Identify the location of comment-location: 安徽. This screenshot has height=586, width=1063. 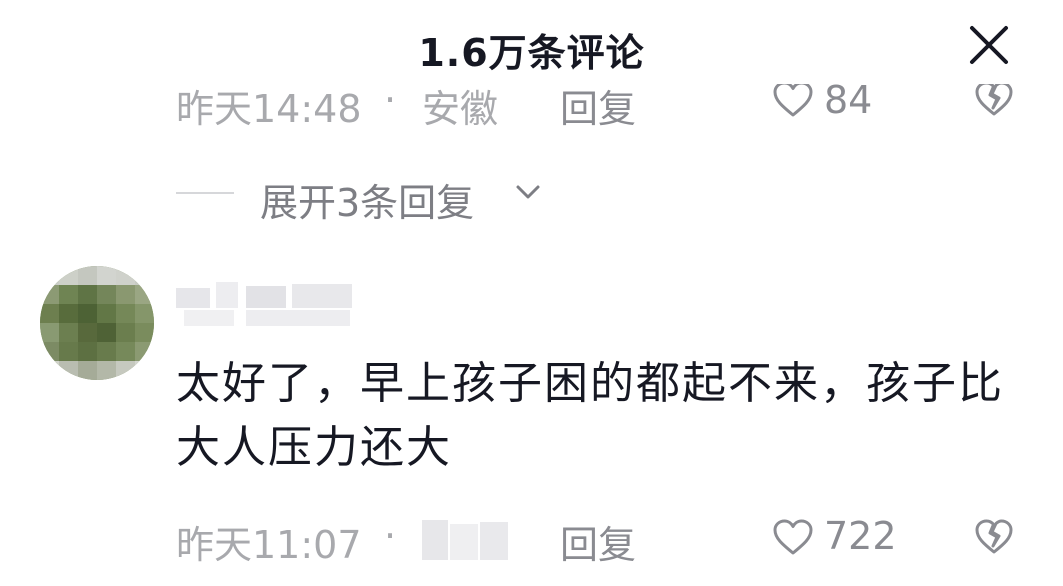
(460, 109).